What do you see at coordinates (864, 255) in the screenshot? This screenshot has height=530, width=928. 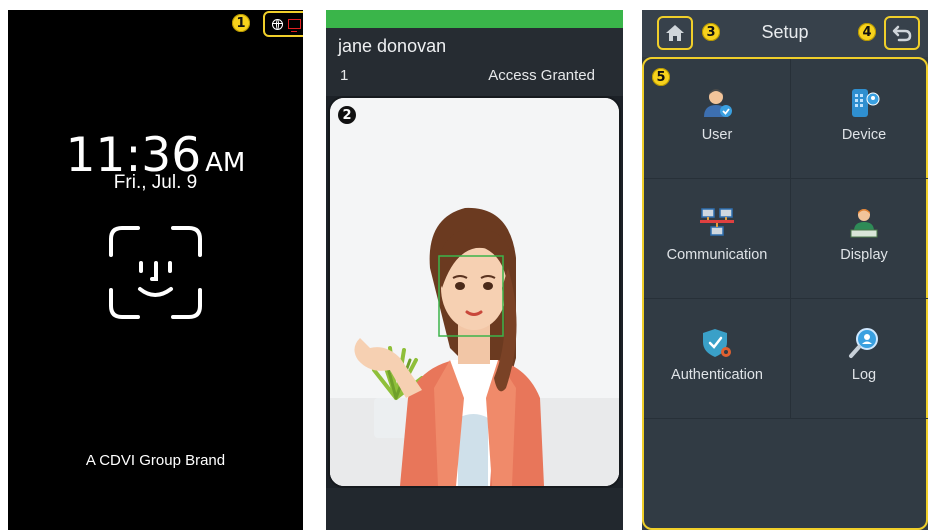 I see `menu-item-label: Display` at bounding box center [864, 255].